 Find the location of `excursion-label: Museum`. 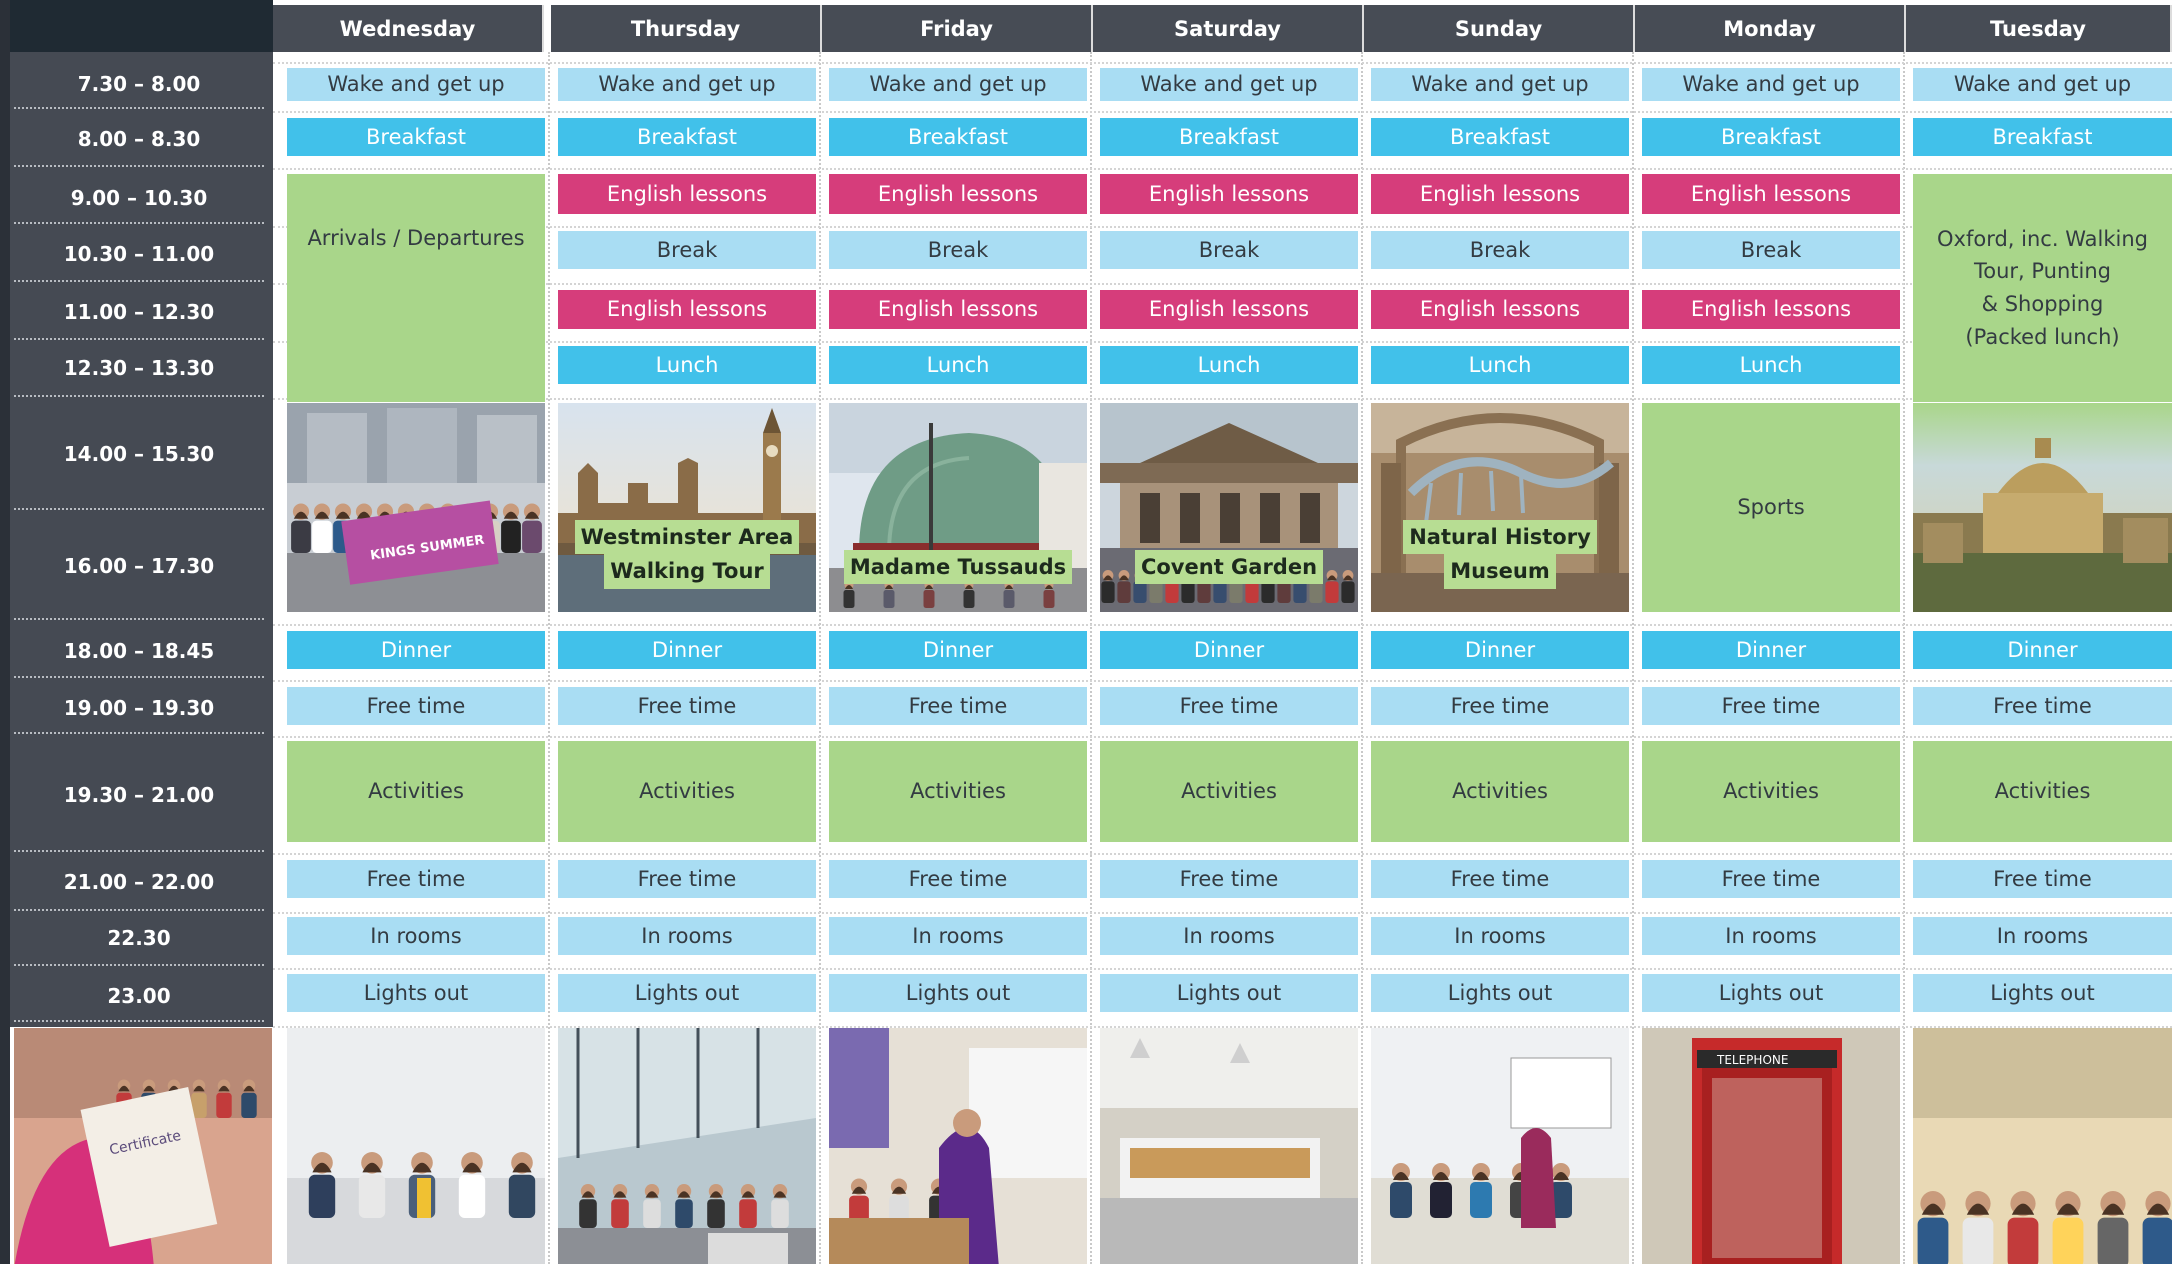

excursion-label: Museum is located at coordinates (1500, 571).